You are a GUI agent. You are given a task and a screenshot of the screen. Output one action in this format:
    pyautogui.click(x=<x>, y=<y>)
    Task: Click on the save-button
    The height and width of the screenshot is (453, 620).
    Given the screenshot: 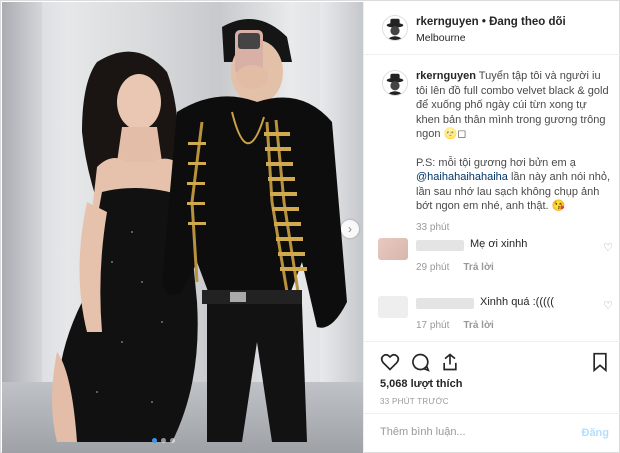 What is the action you would take?
    pyautogui.click(x=600, y=362)
    